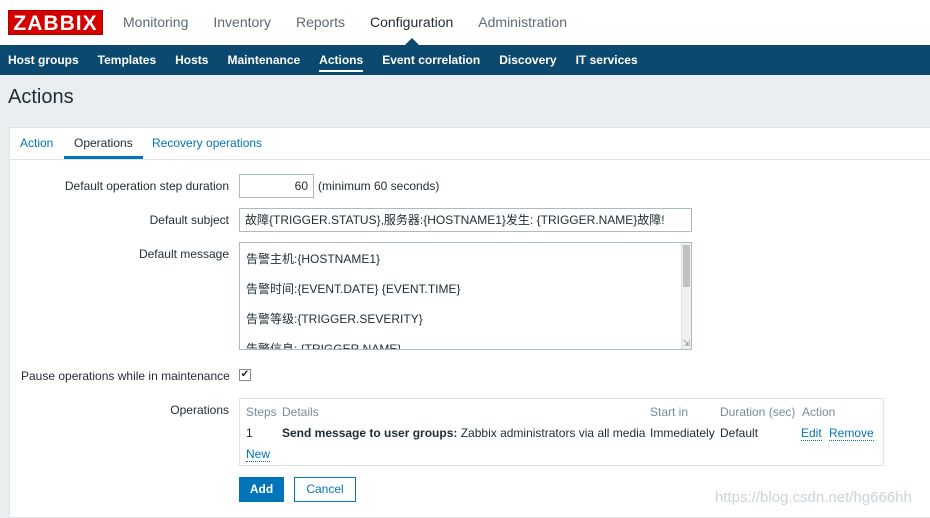 Image resolution: width=930 pixels, height=518 pixels. Describe the element at coordinates (125, 376) in the screenshot. I see `pause-maintenance-label: Pause operations while in maintenance` at that location.